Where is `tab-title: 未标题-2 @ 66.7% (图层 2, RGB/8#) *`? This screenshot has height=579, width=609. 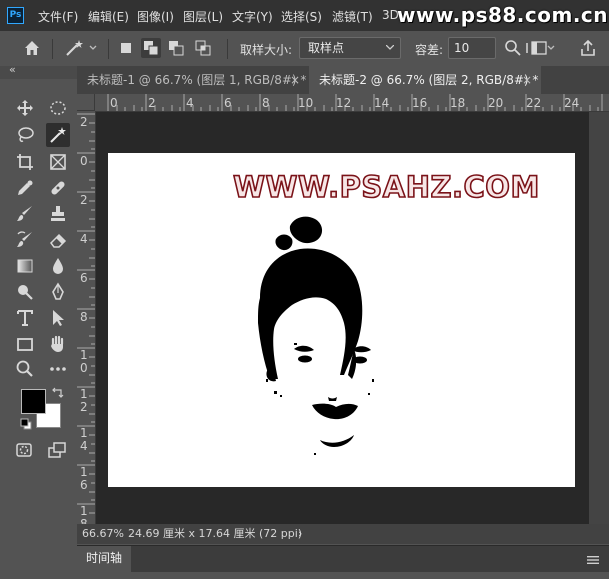 tab-title: 未标题-2 @ 66.7% (图层 2, RGB/8#) * is located at coordinates (429, 80).